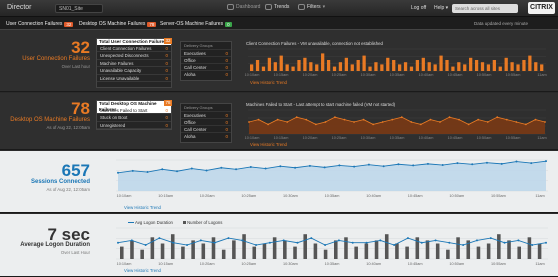  Describe the element at coordinates (230, 7) in the screenshot. I see `dashboard-icon` at that location.